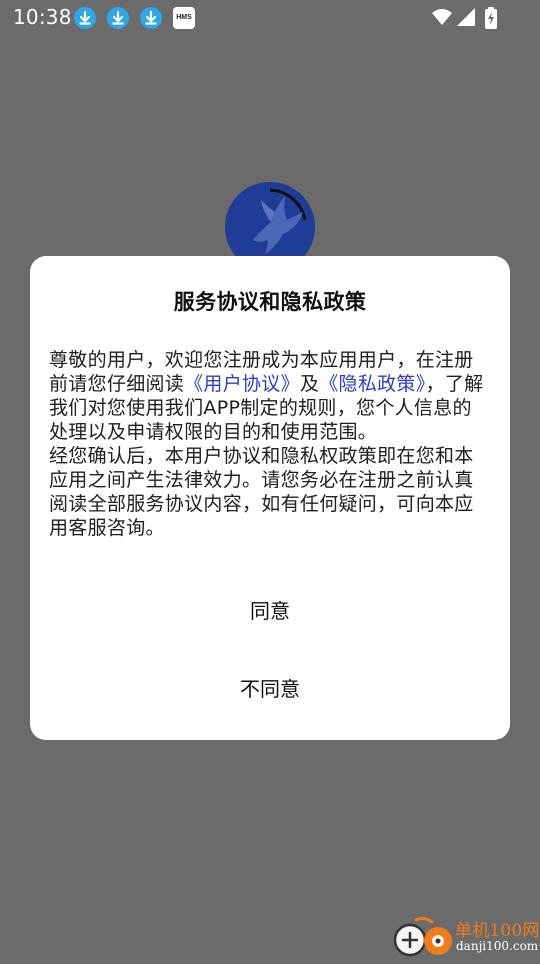  Describe the element at coordinates (497, 931) in the screenshot. I see `watermark-name: 单机100网` at that location.